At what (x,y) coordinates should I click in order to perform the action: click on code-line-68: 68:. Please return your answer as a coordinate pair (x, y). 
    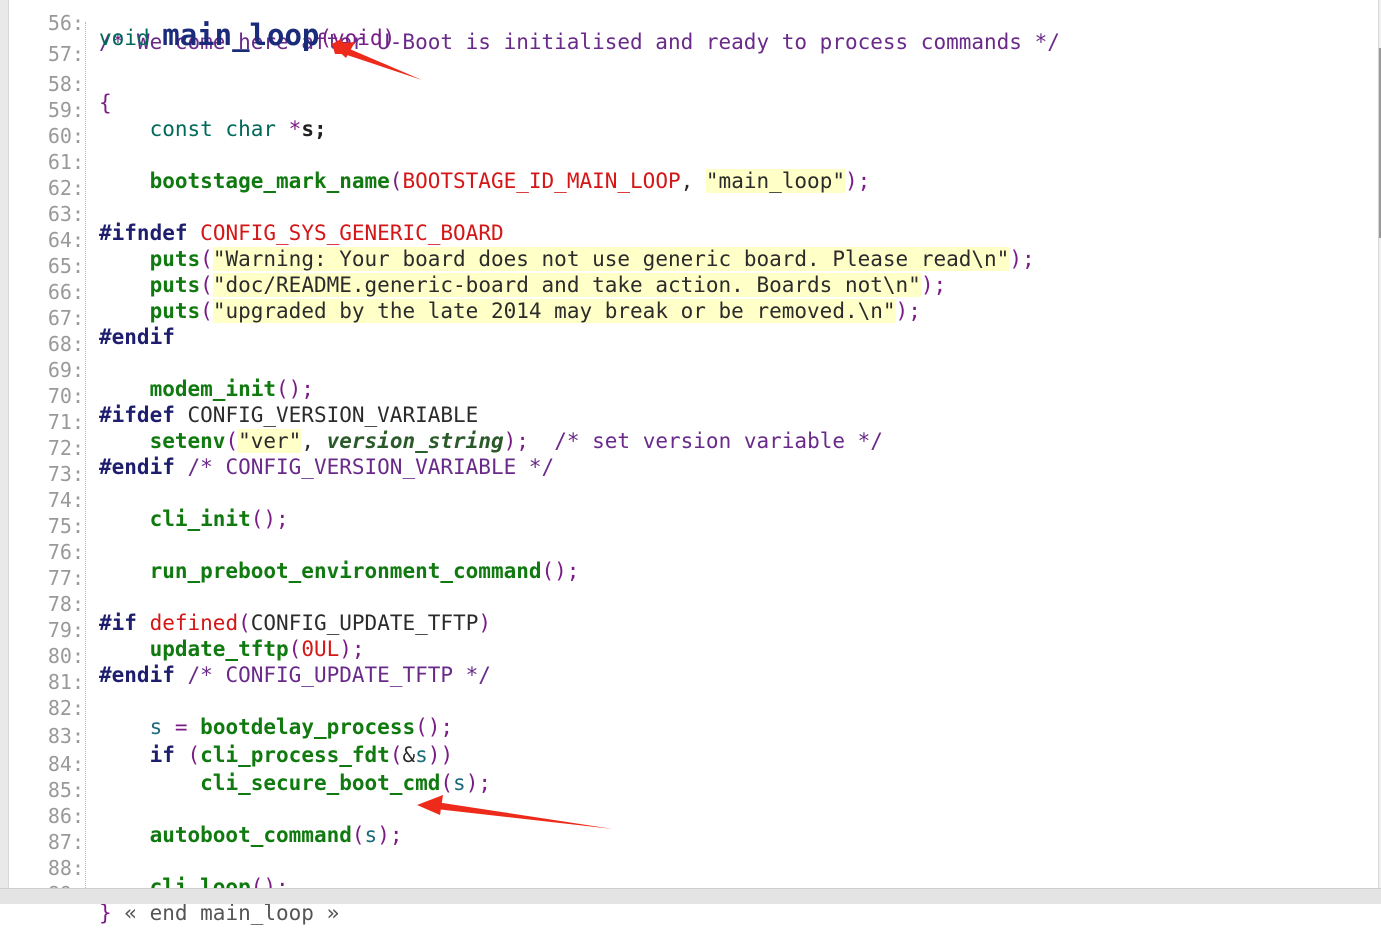
    Looking at the image, I should click on (689, 334).